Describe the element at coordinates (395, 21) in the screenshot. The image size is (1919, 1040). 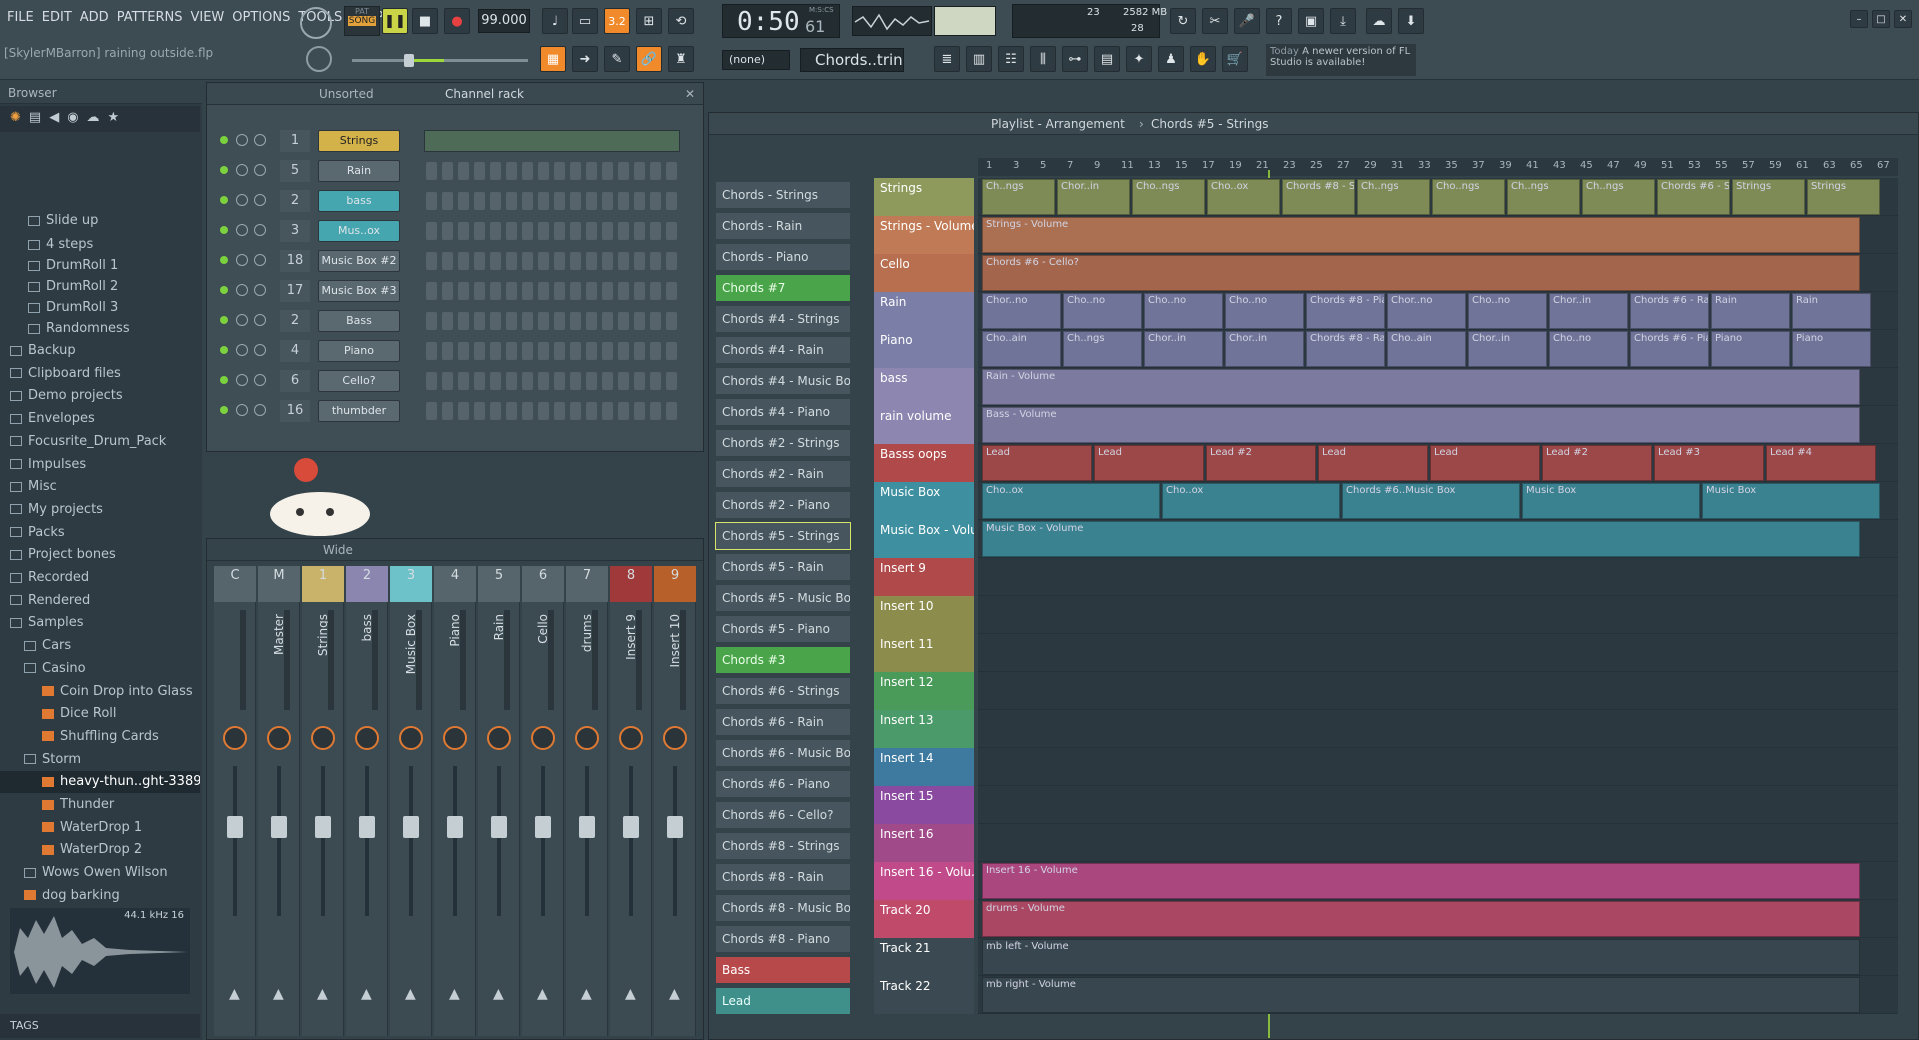
I see `play-button: ❚❚` at that location.